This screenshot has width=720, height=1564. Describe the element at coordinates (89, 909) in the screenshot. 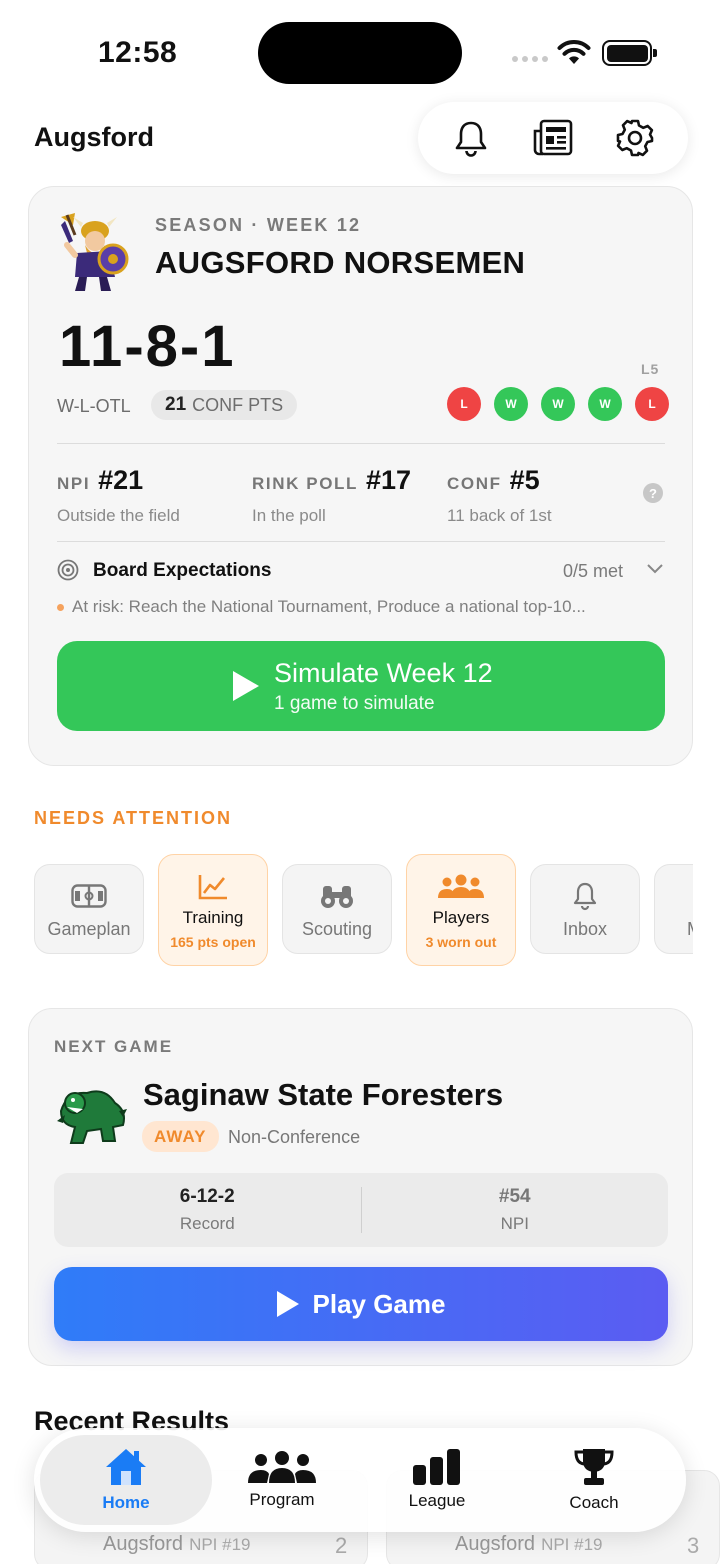

I see `tile-gameplan: Gameplan` at that location.